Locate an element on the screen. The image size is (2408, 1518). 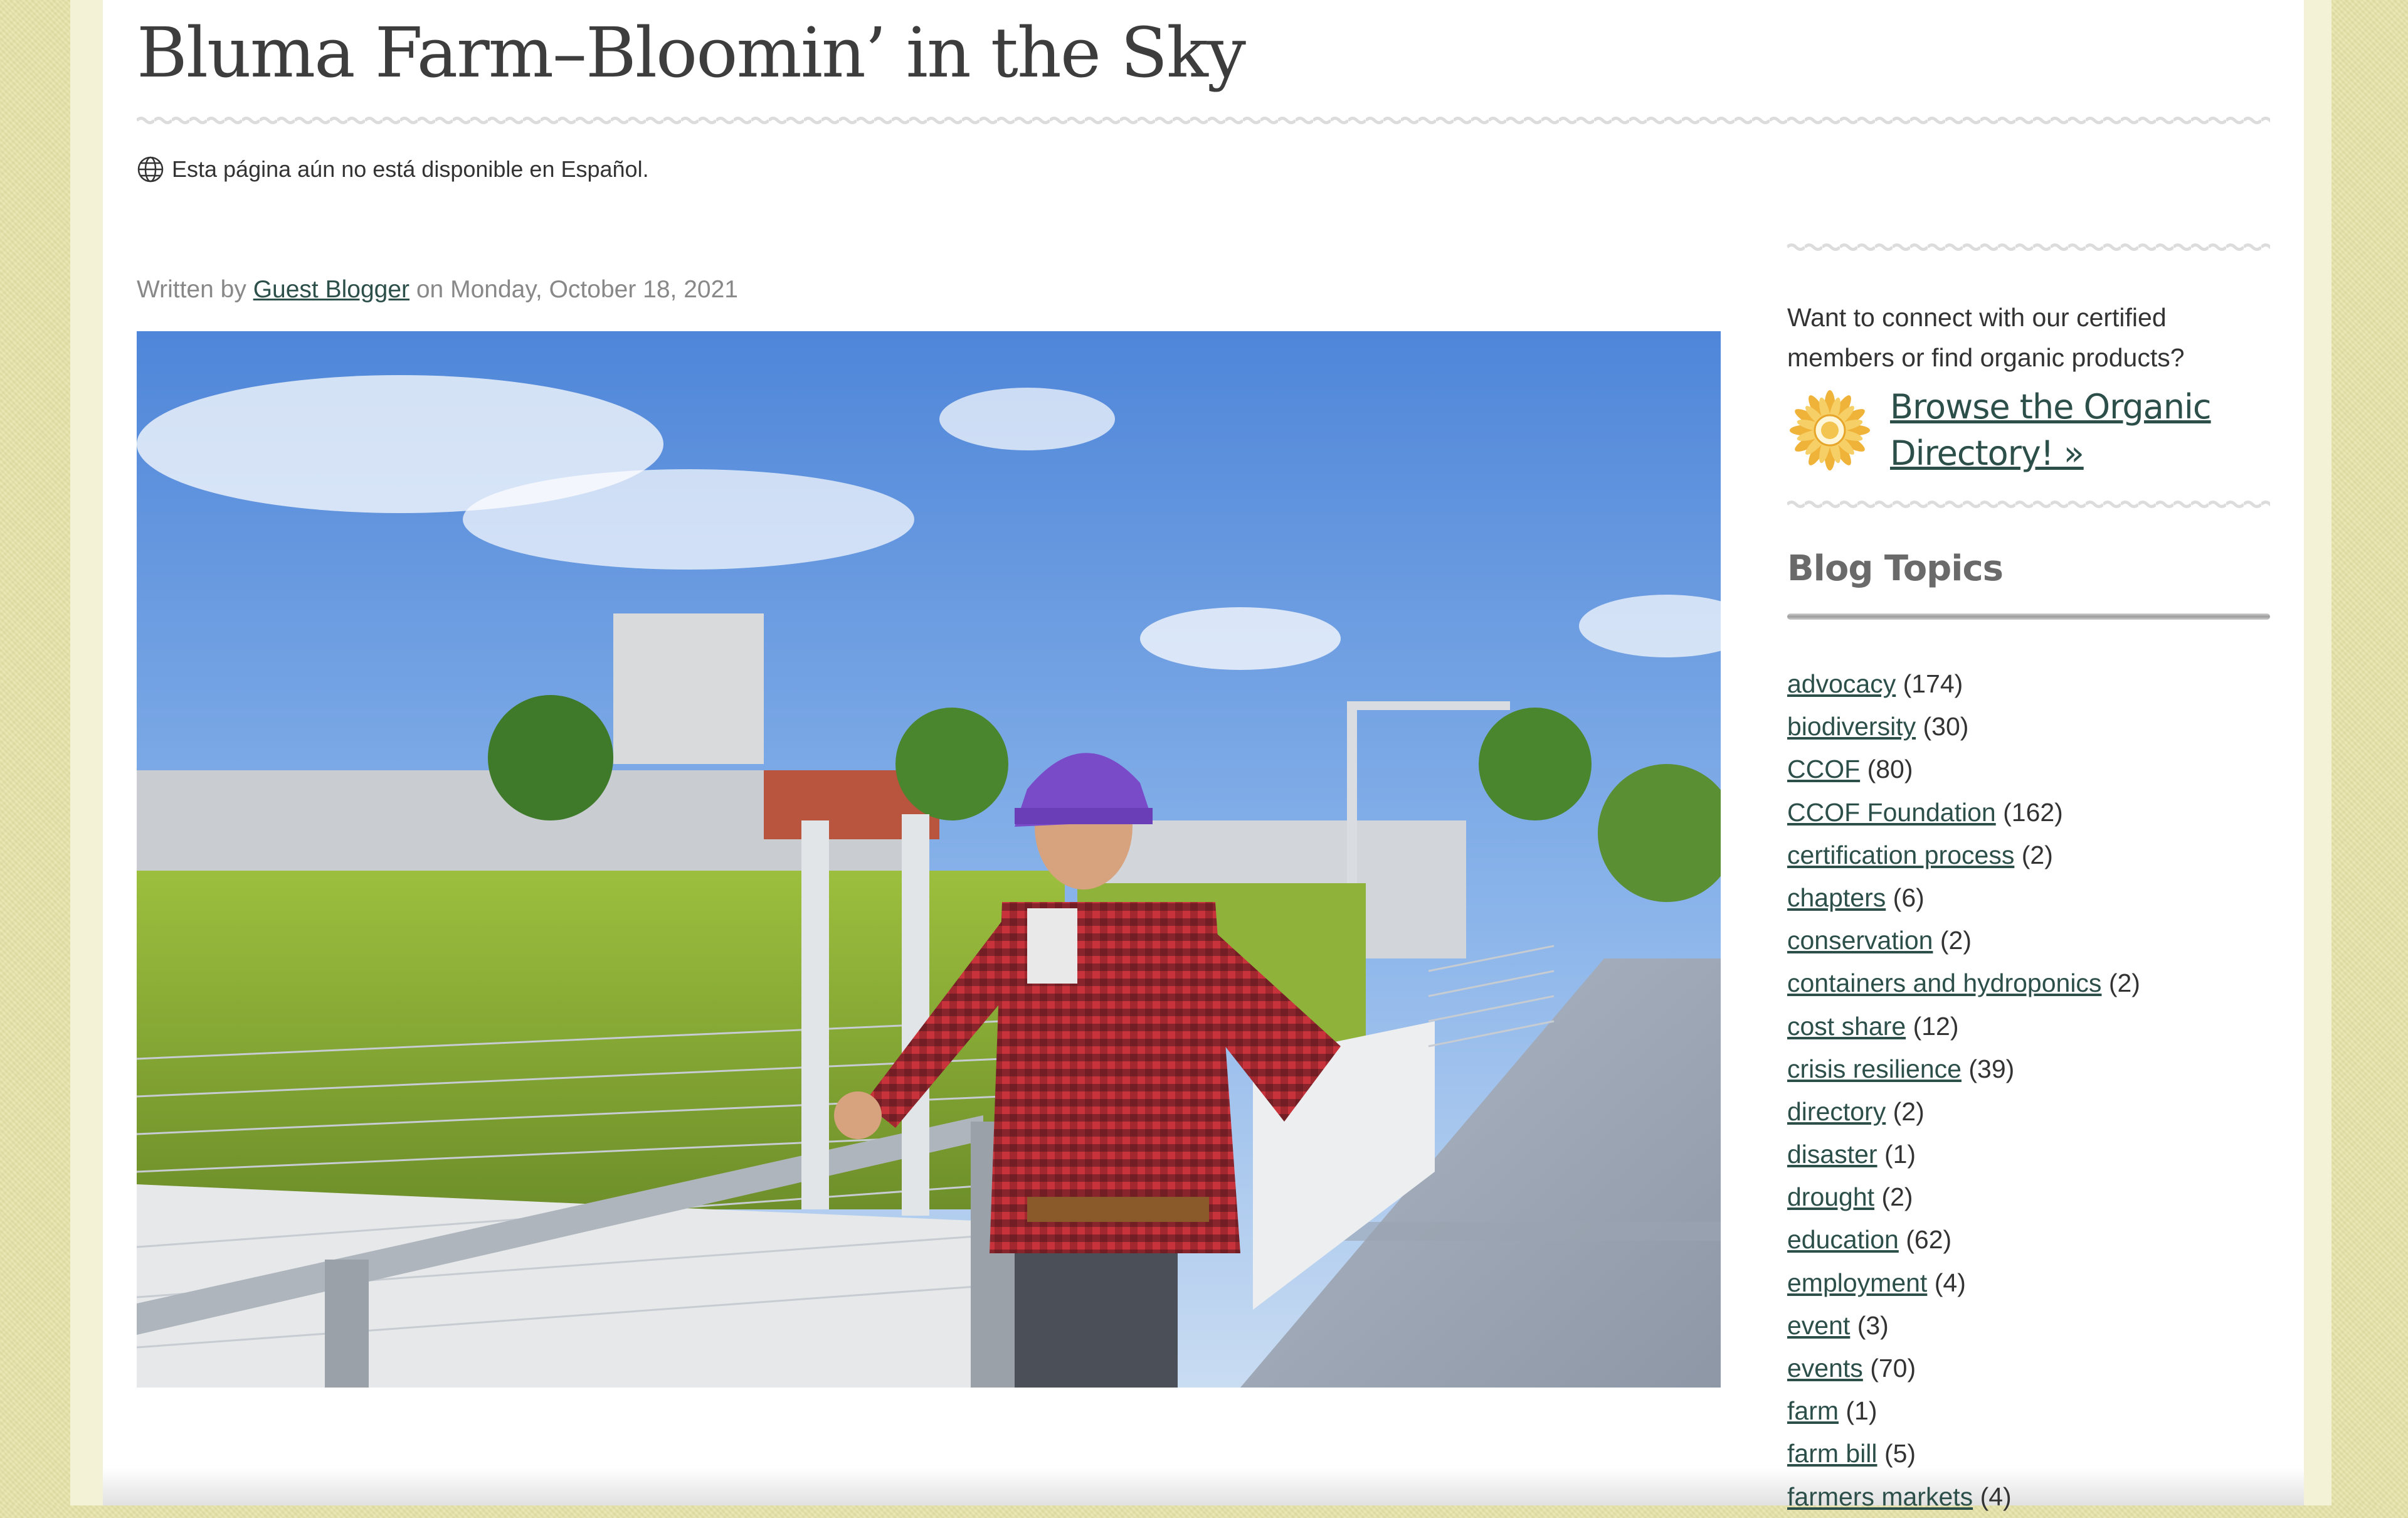
blog-topic-item: disaster (1) is located at coordinates (1963, 1154).